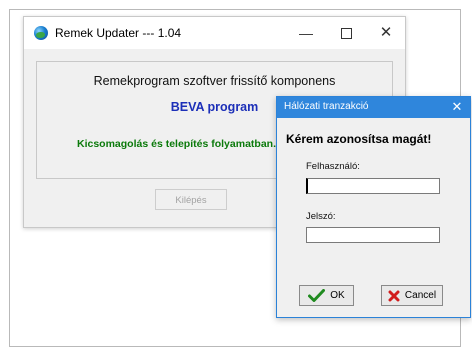 The height and width of the screenshot is (356, 472). Describe the element at coordinates (214, 33) in the screenshot. I see `updater-titlebar: Remek Updater --- 1.04 — ✕` at that location.